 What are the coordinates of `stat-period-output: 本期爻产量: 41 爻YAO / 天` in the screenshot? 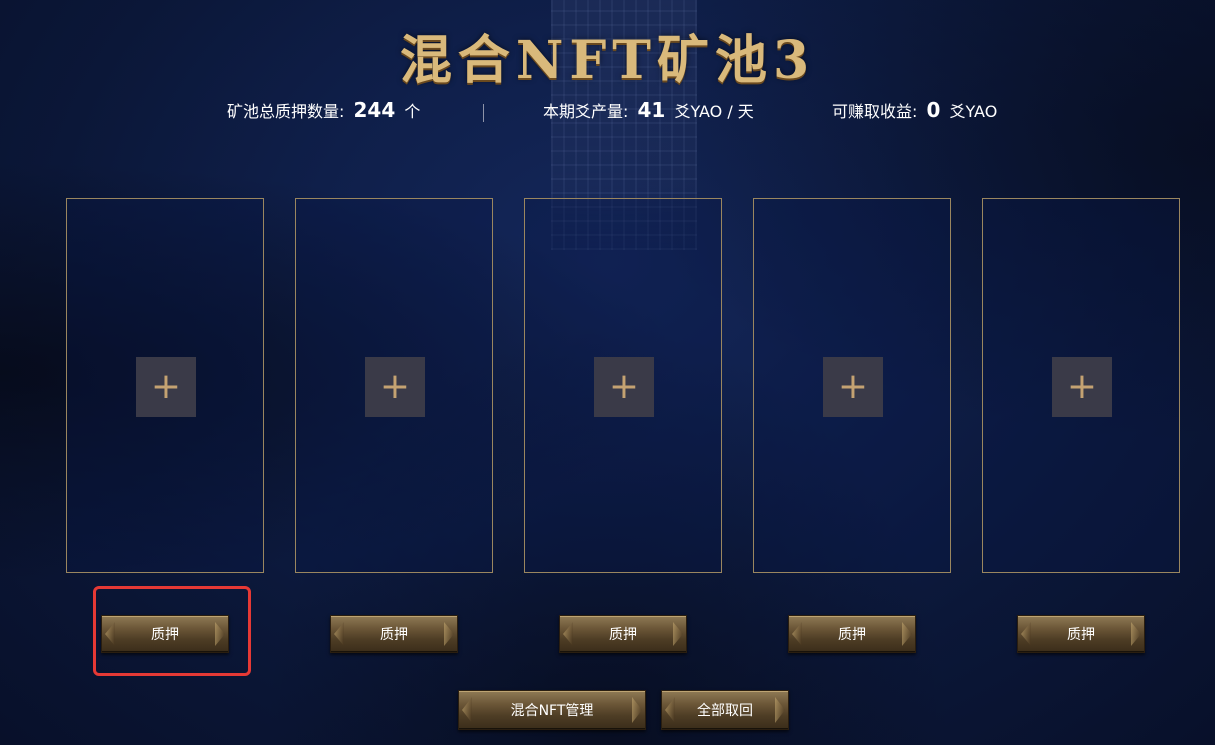 It's located at (648, 110).